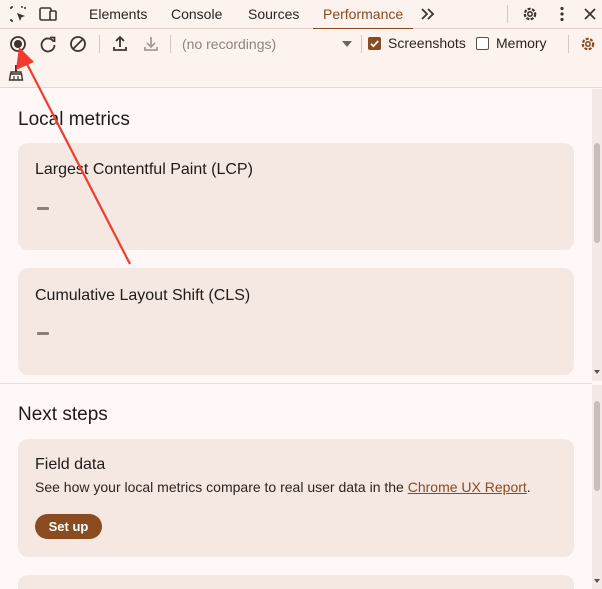 The image size is (602, 589). What do you see at coordinates (196, 14) in the screenshot?
I see `tab-console: Console` at bounding box center [196, 14].